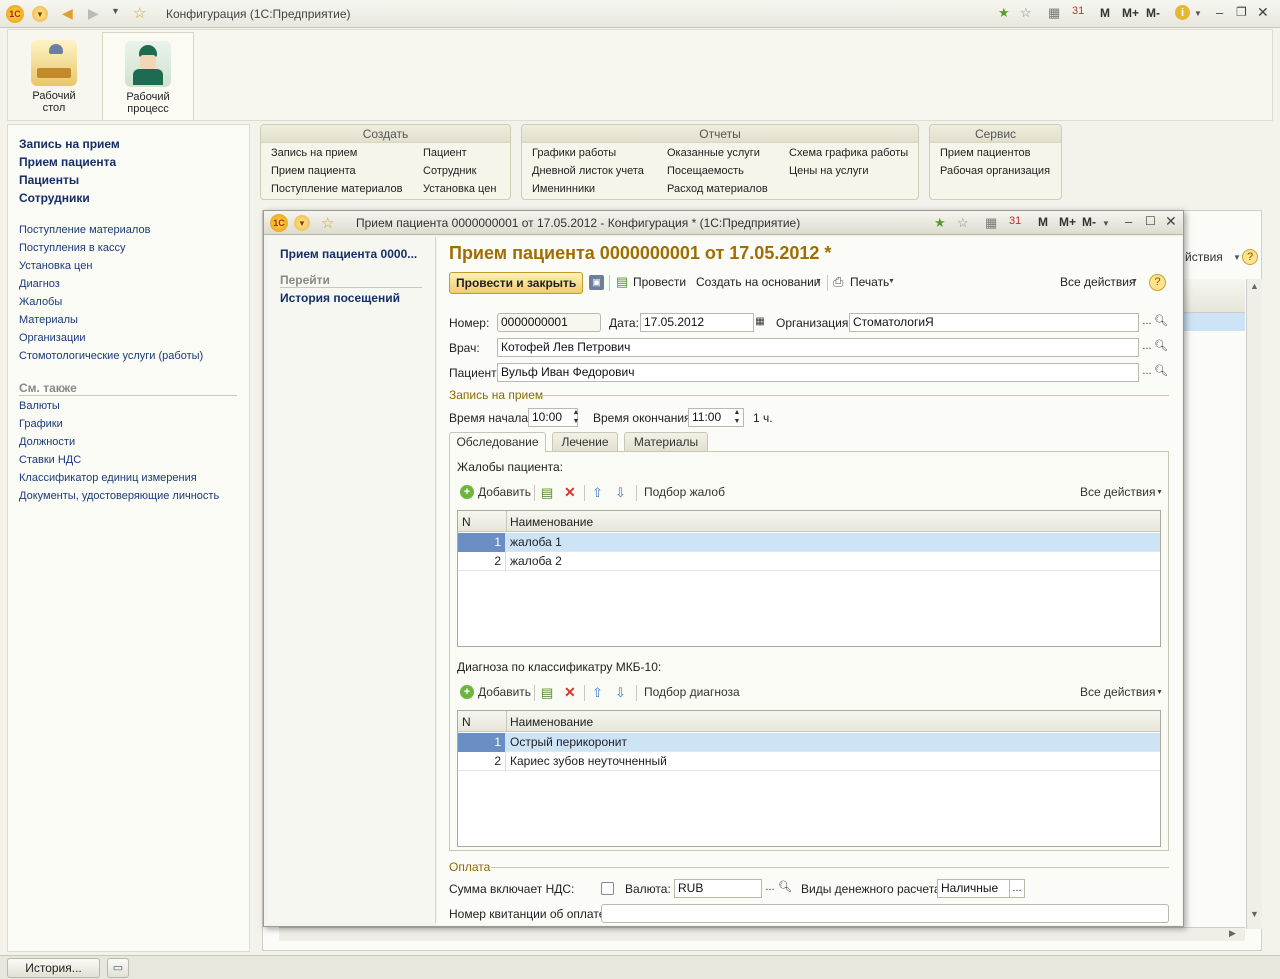  I want to click on create-link: Сотрудник, so click(449, 171).